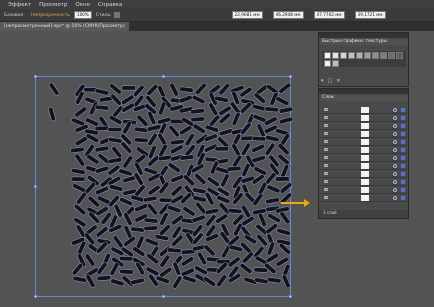 Image resolution: width=434 pixels, height=307 pixels. I want to click on pointer-arrow-icon, so click(295, 203).